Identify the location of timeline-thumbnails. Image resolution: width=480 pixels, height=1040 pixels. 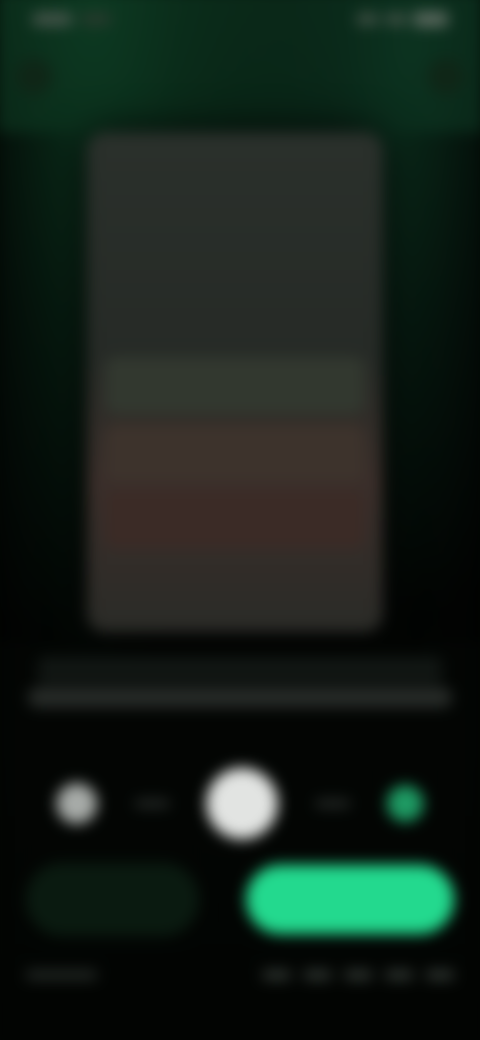
(240, 670).